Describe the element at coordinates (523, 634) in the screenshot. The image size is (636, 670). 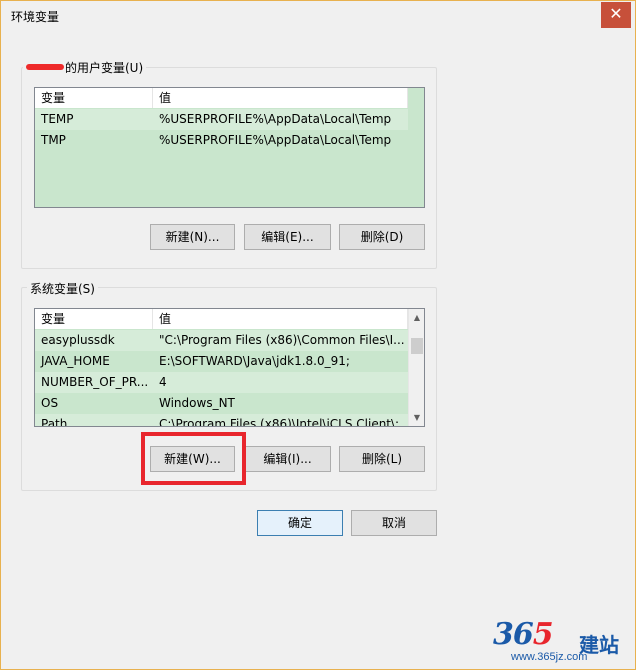
I see `logo-number: 365` at that location.